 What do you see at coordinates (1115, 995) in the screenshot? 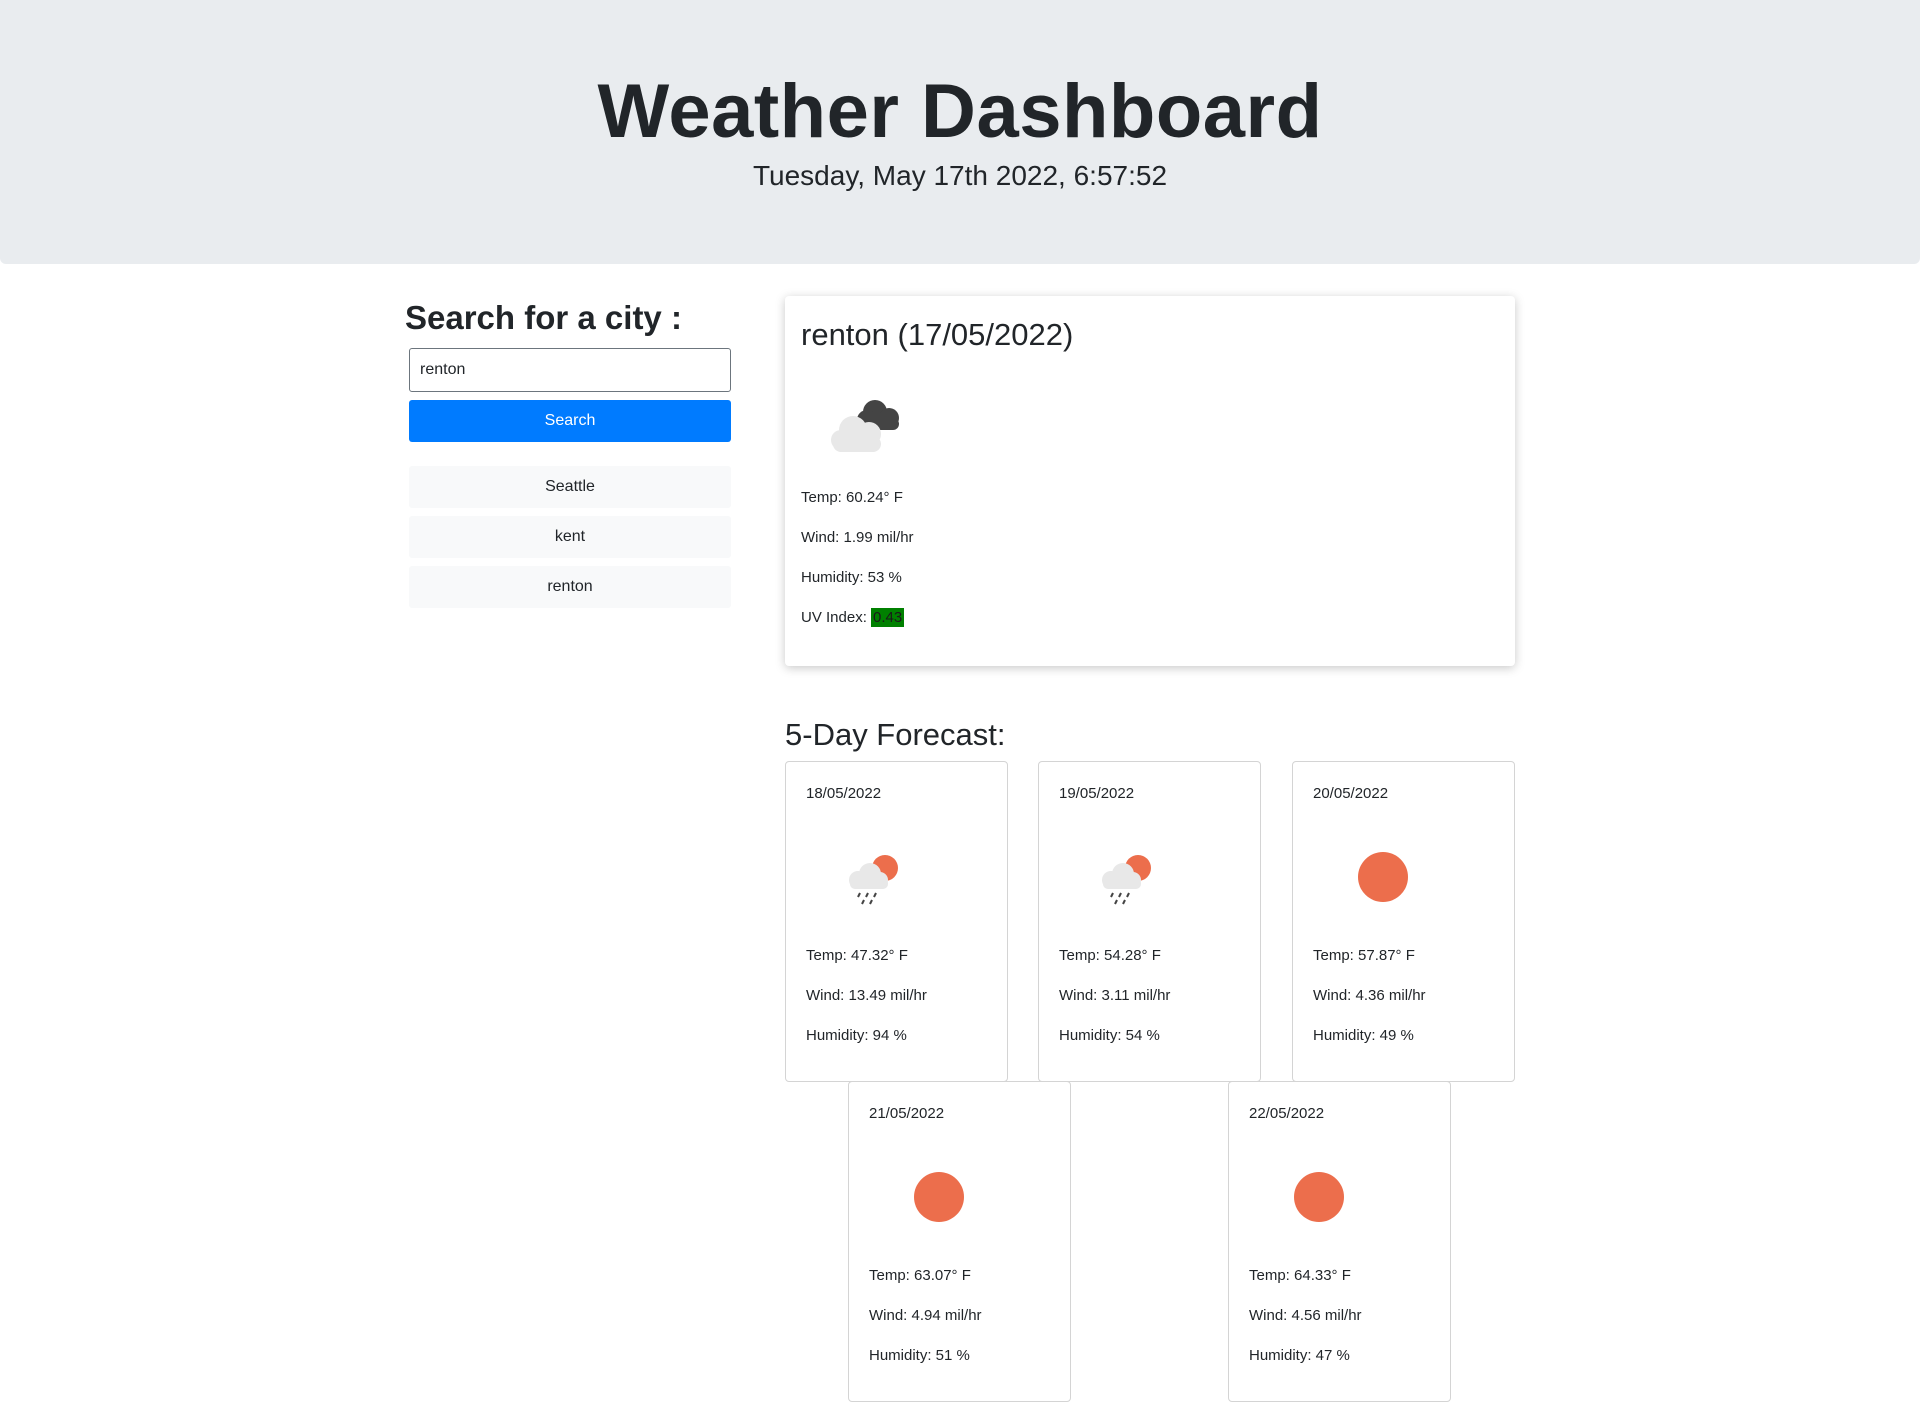
I see `forecast-wind: Wind: 3.11 mil/hr` at bounding box center [1115, 995].